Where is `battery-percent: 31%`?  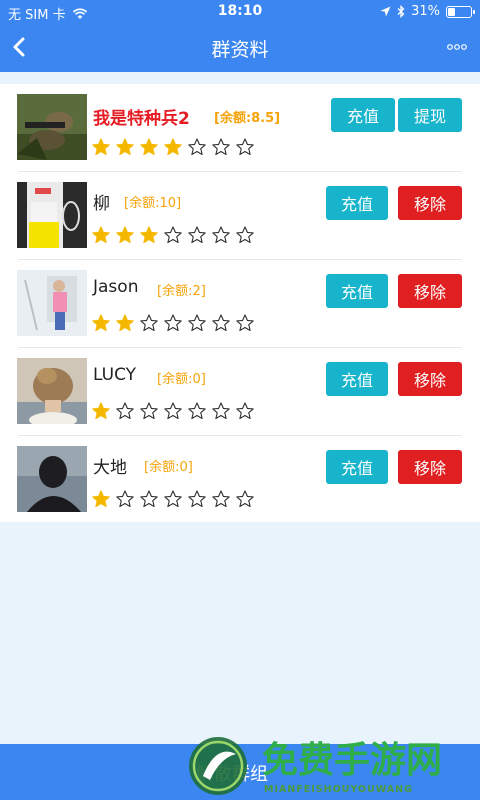 battery-percent: 31% is located at coordinates (425, 11).